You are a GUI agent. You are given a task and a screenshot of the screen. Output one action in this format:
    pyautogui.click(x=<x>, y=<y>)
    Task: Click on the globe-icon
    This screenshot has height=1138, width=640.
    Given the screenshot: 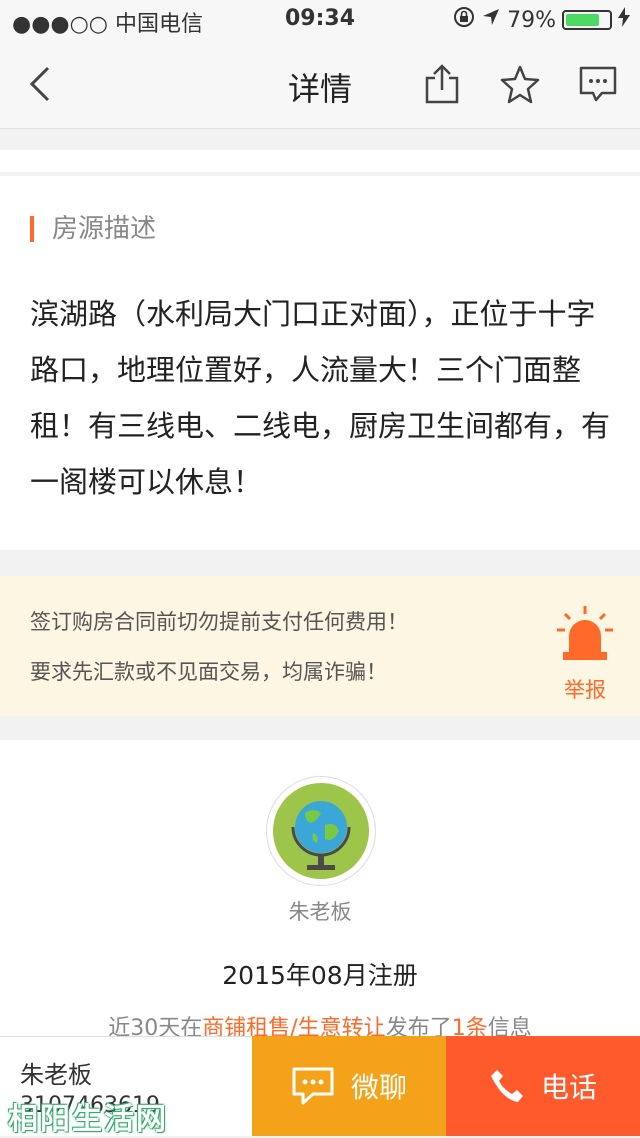 What is the action you would take?
    pyautogui.click(x=321, y=831)
    